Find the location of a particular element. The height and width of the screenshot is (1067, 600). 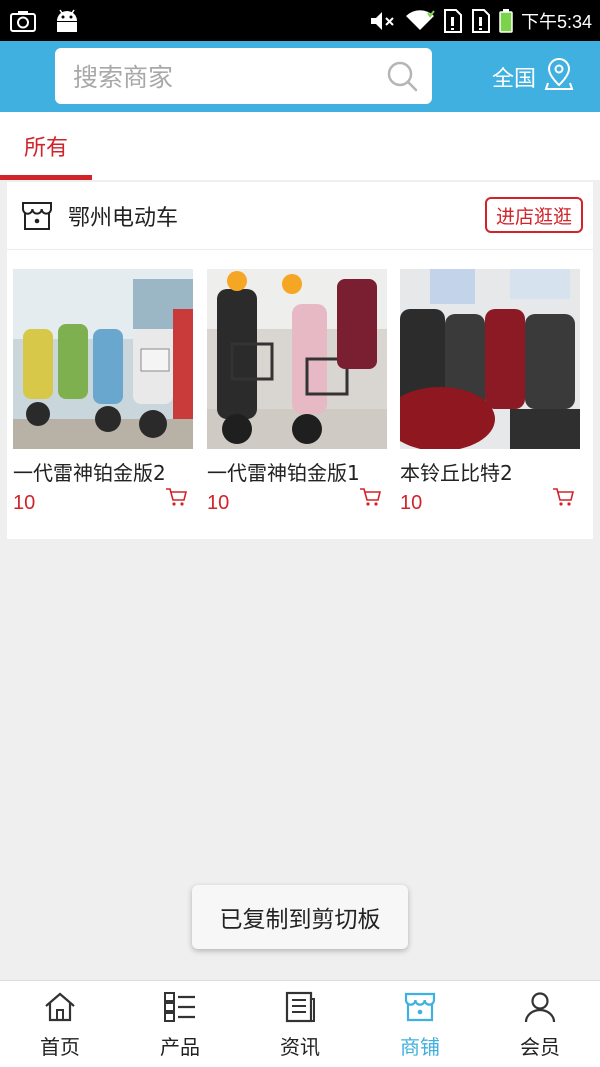

store-icon is located at coordinates (37, 218).